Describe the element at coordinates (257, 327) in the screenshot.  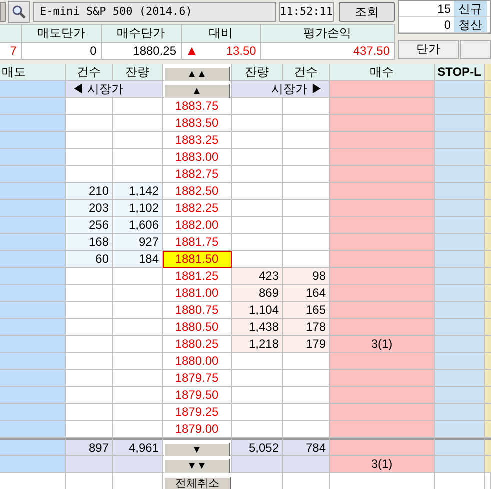
I see `bid-quantity-cell: 1,438` at that location.